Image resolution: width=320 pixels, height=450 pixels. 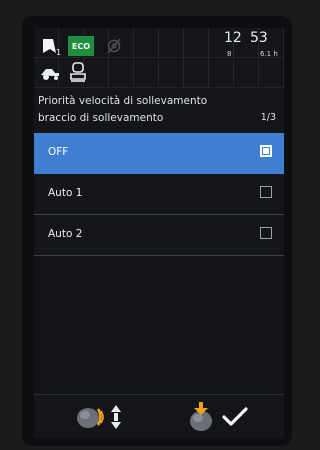 I want to click on cabin-icon, so click(x=78, y=72).